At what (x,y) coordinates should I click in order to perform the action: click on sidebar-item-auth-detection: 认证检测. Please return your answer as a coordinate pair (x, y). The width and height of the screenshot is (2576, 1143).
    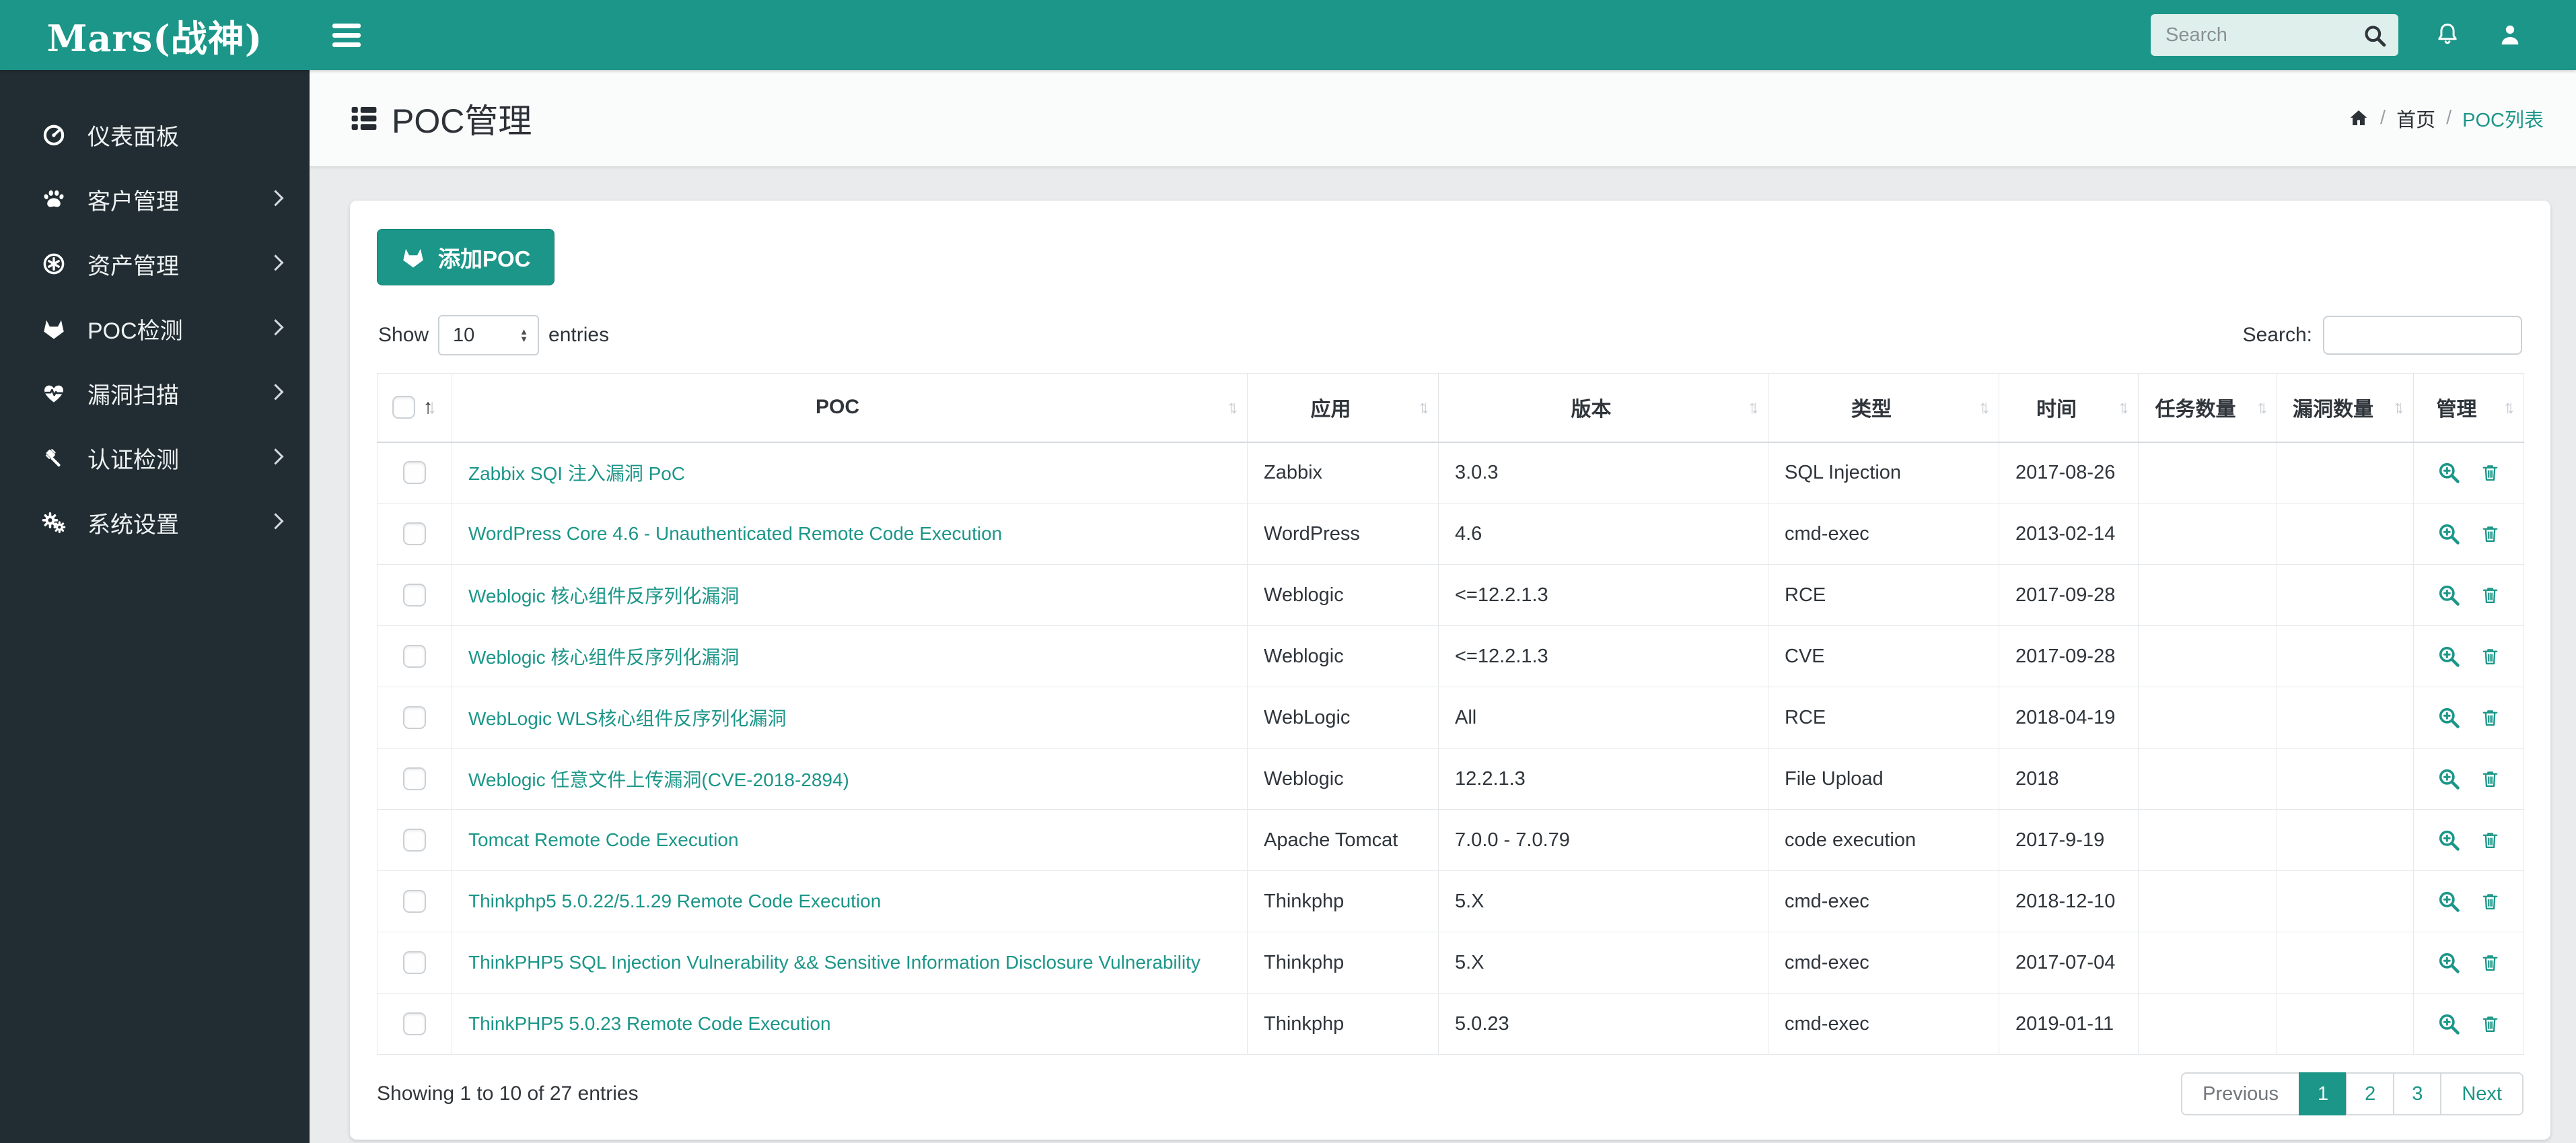
    Looking at the image, I should click on (155, 457).